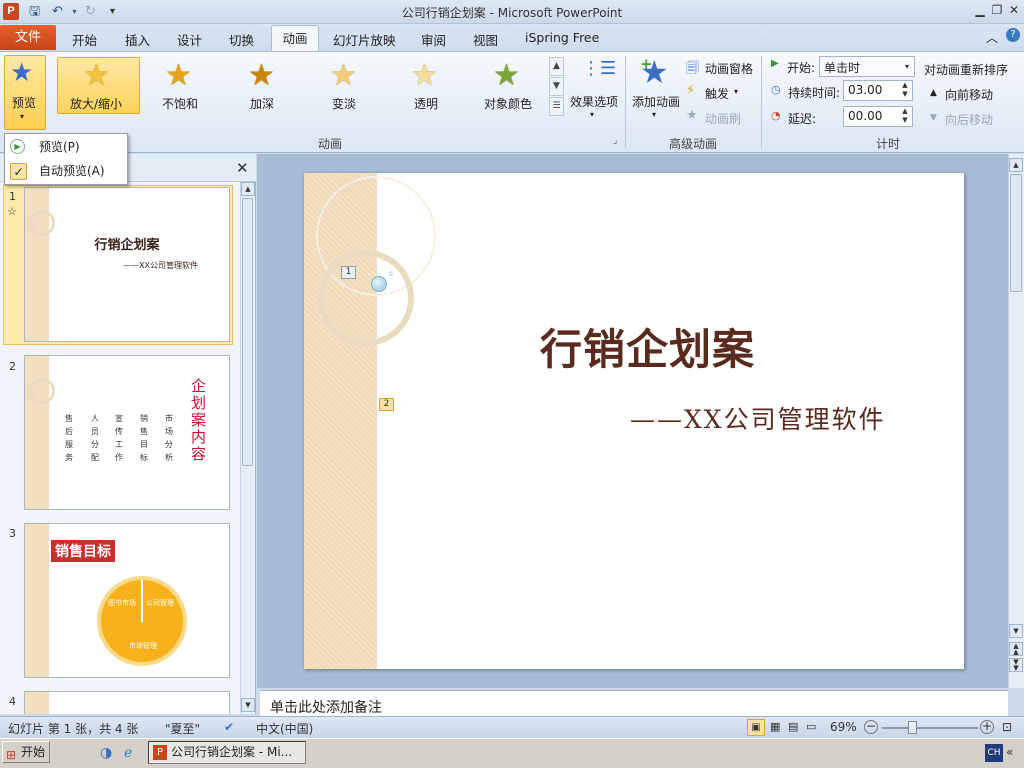 The width and height of the screenshot is (1024, 768). Describe the element at coordinates (199, 420) in the screenshot. I see `thumb-2-heading: 企划案内容` at that location.